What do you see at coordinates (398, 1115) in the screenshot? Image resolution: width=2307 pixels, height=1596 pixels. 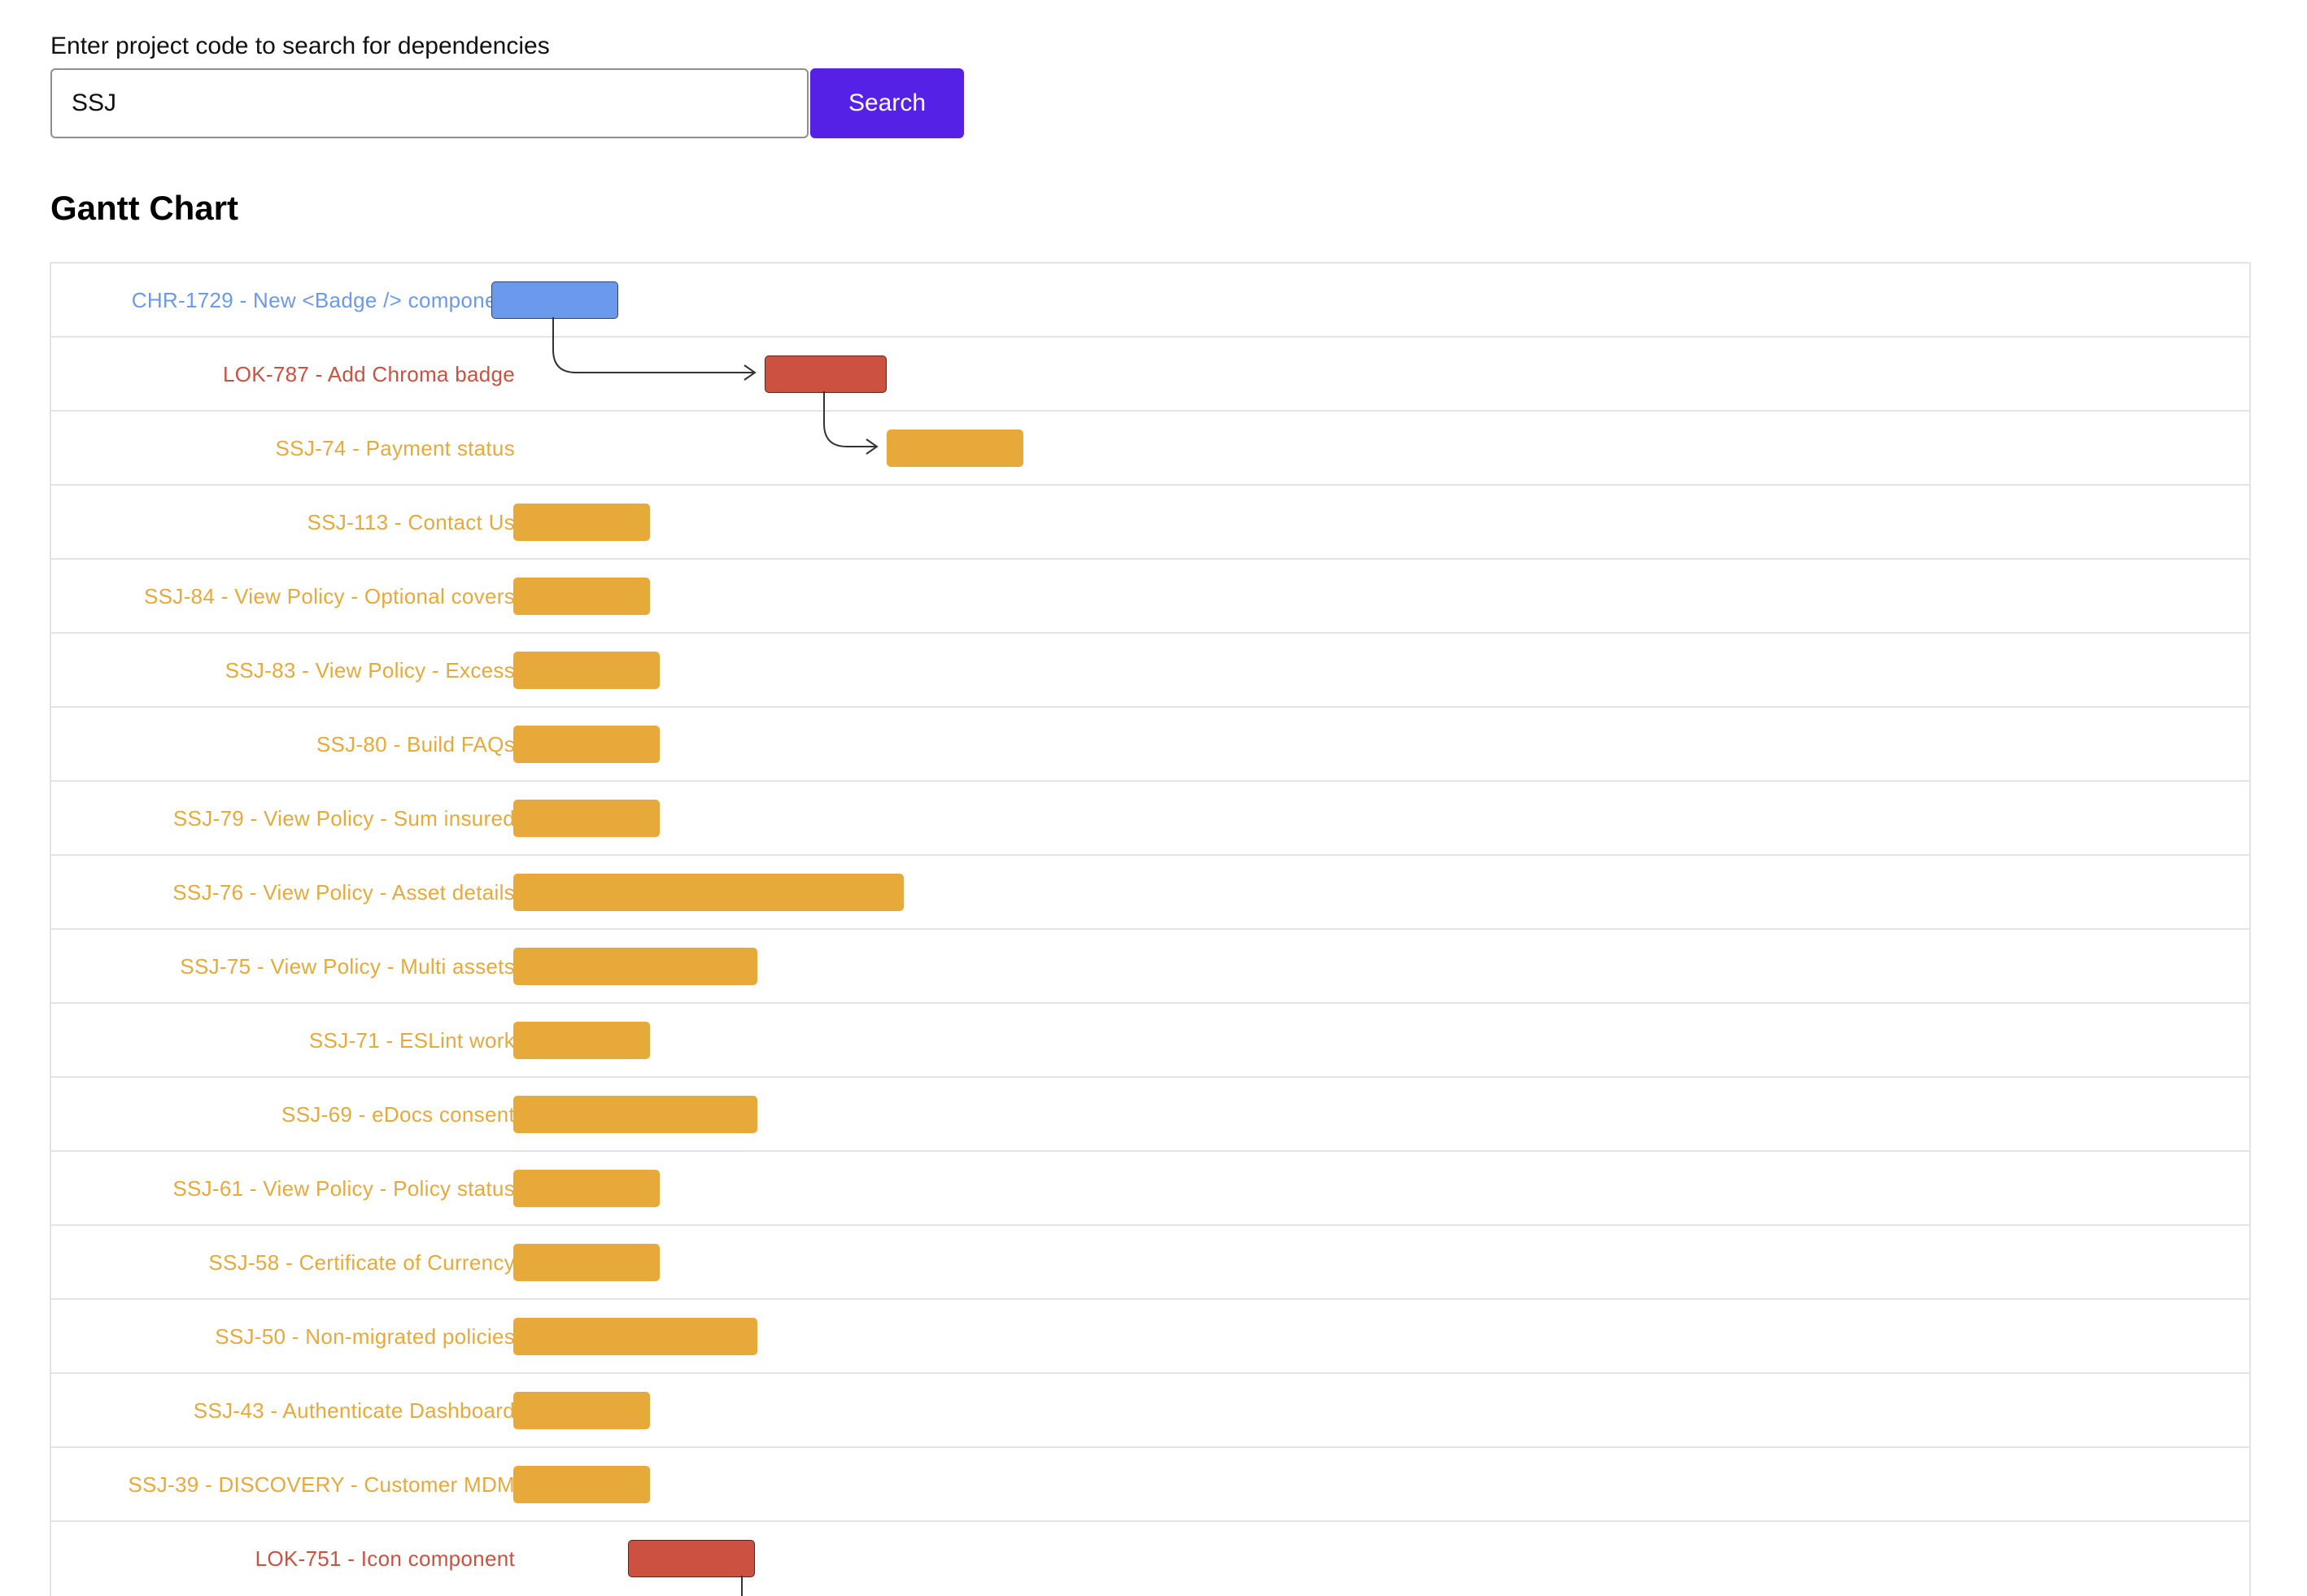 I see `gantt-task-label: SSJ-69 - eDocs consent` at bounding box center [398, 1115].